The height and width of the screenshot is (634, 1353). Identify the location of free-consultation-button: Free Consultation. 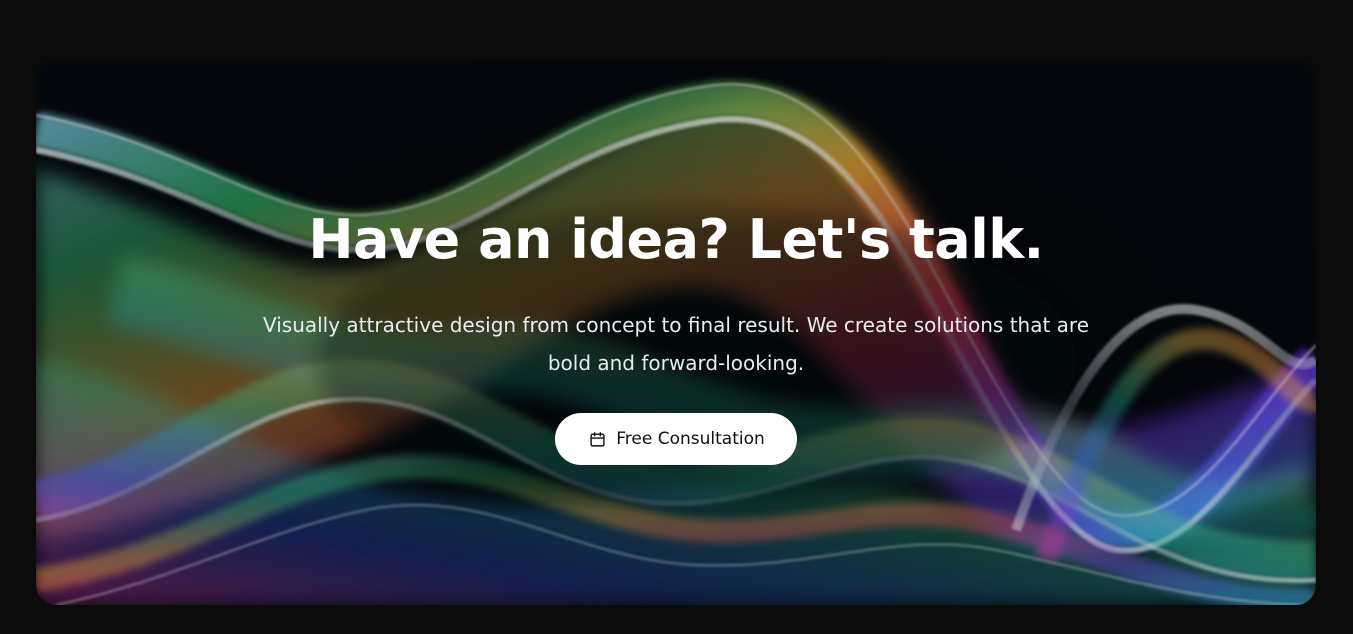
(676, 439).